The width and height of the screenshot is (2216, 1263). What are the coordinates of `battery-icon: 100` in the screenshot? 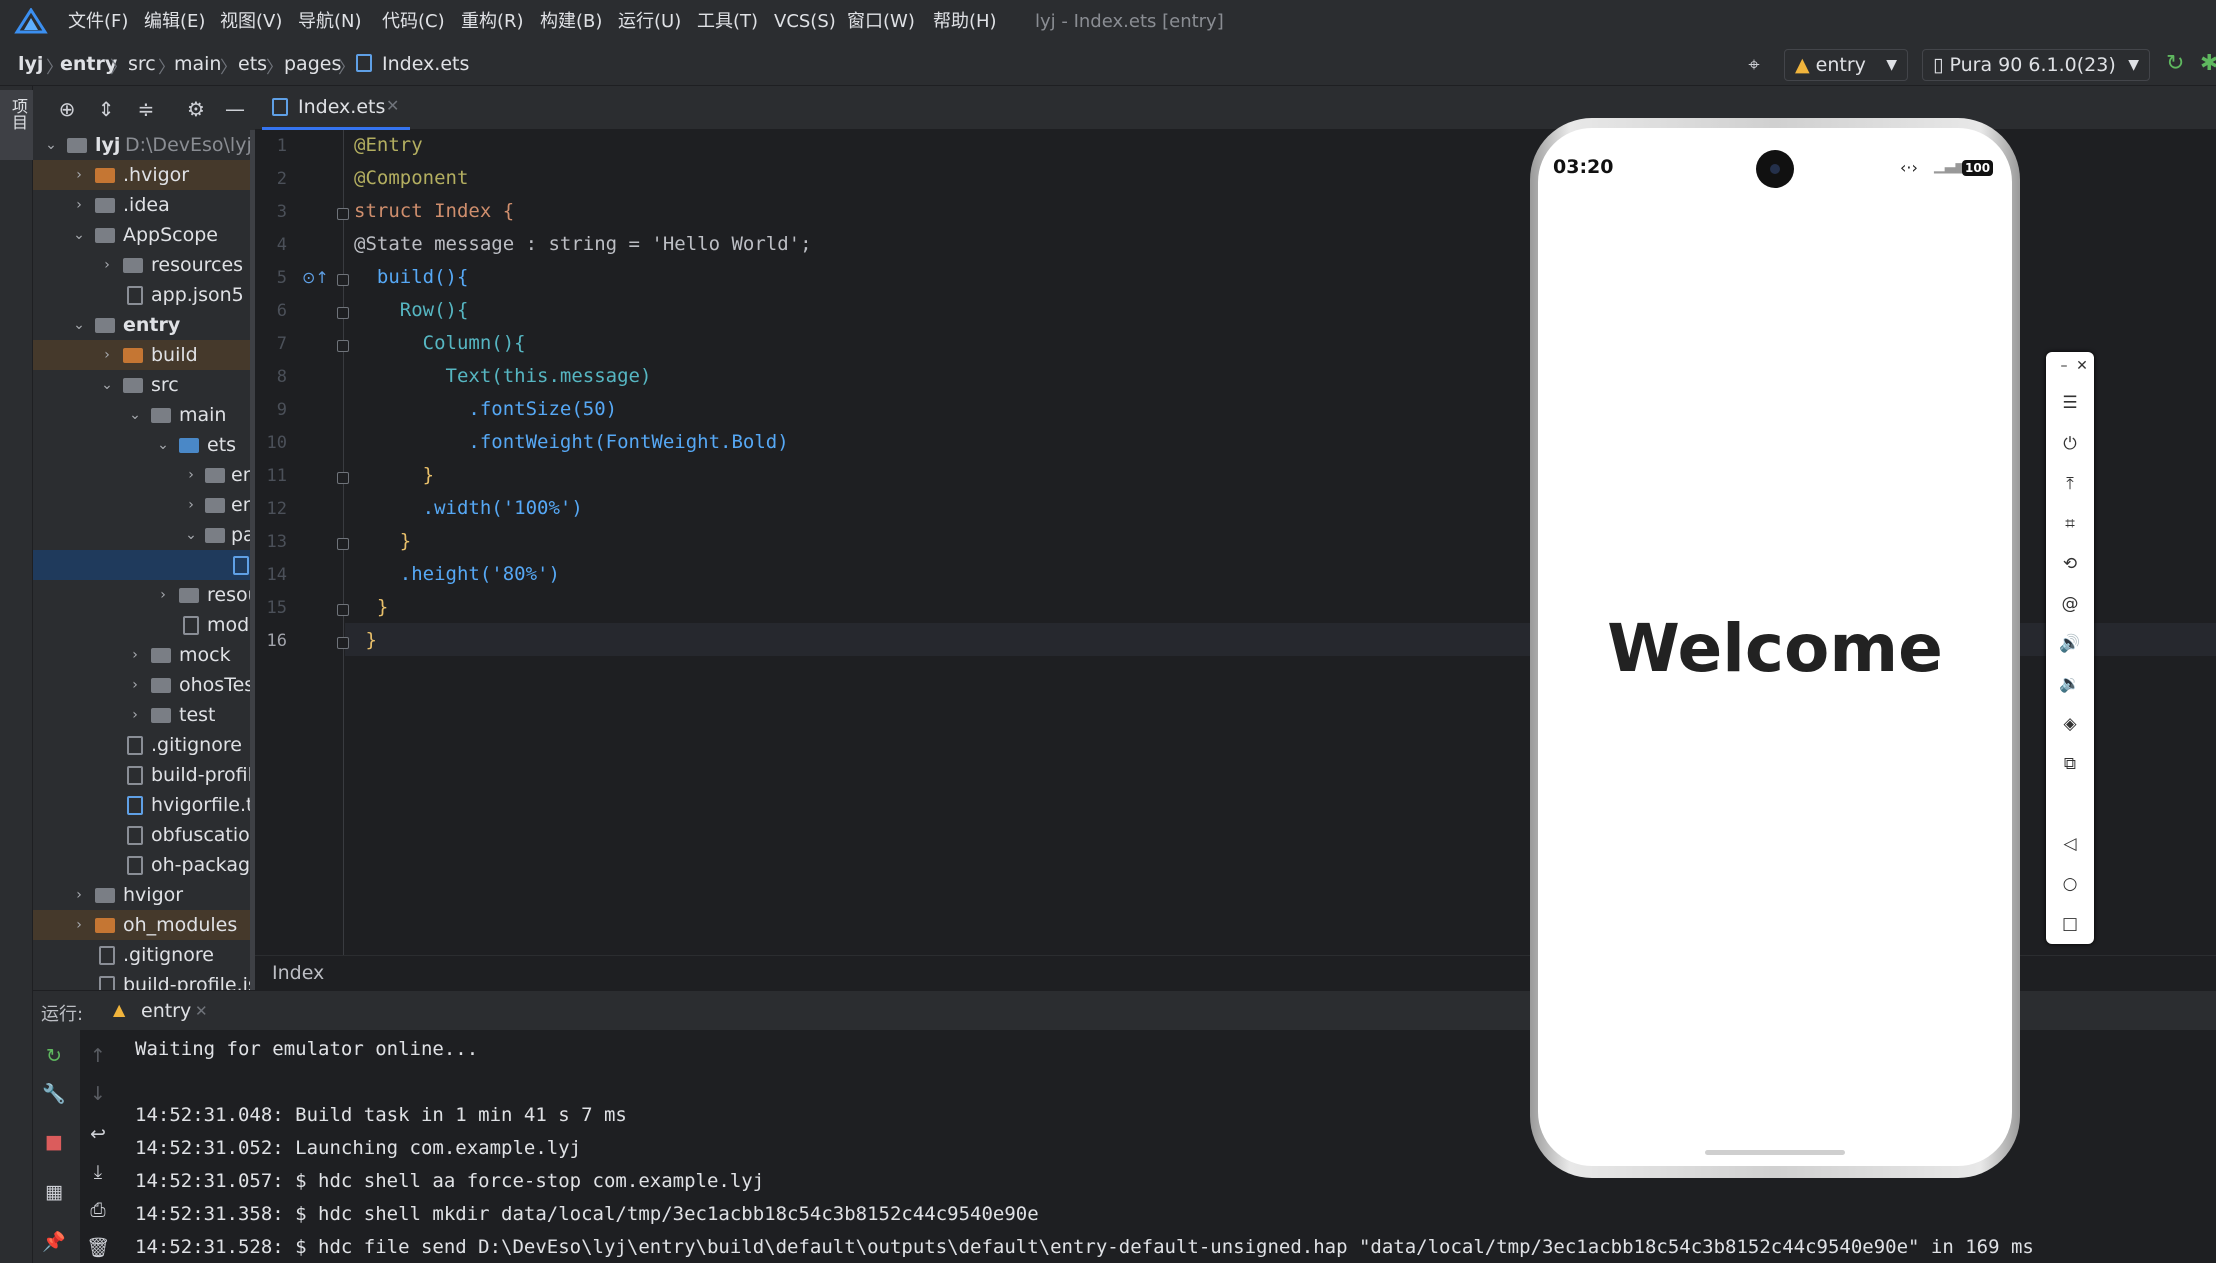 It's located at (1978, 168).